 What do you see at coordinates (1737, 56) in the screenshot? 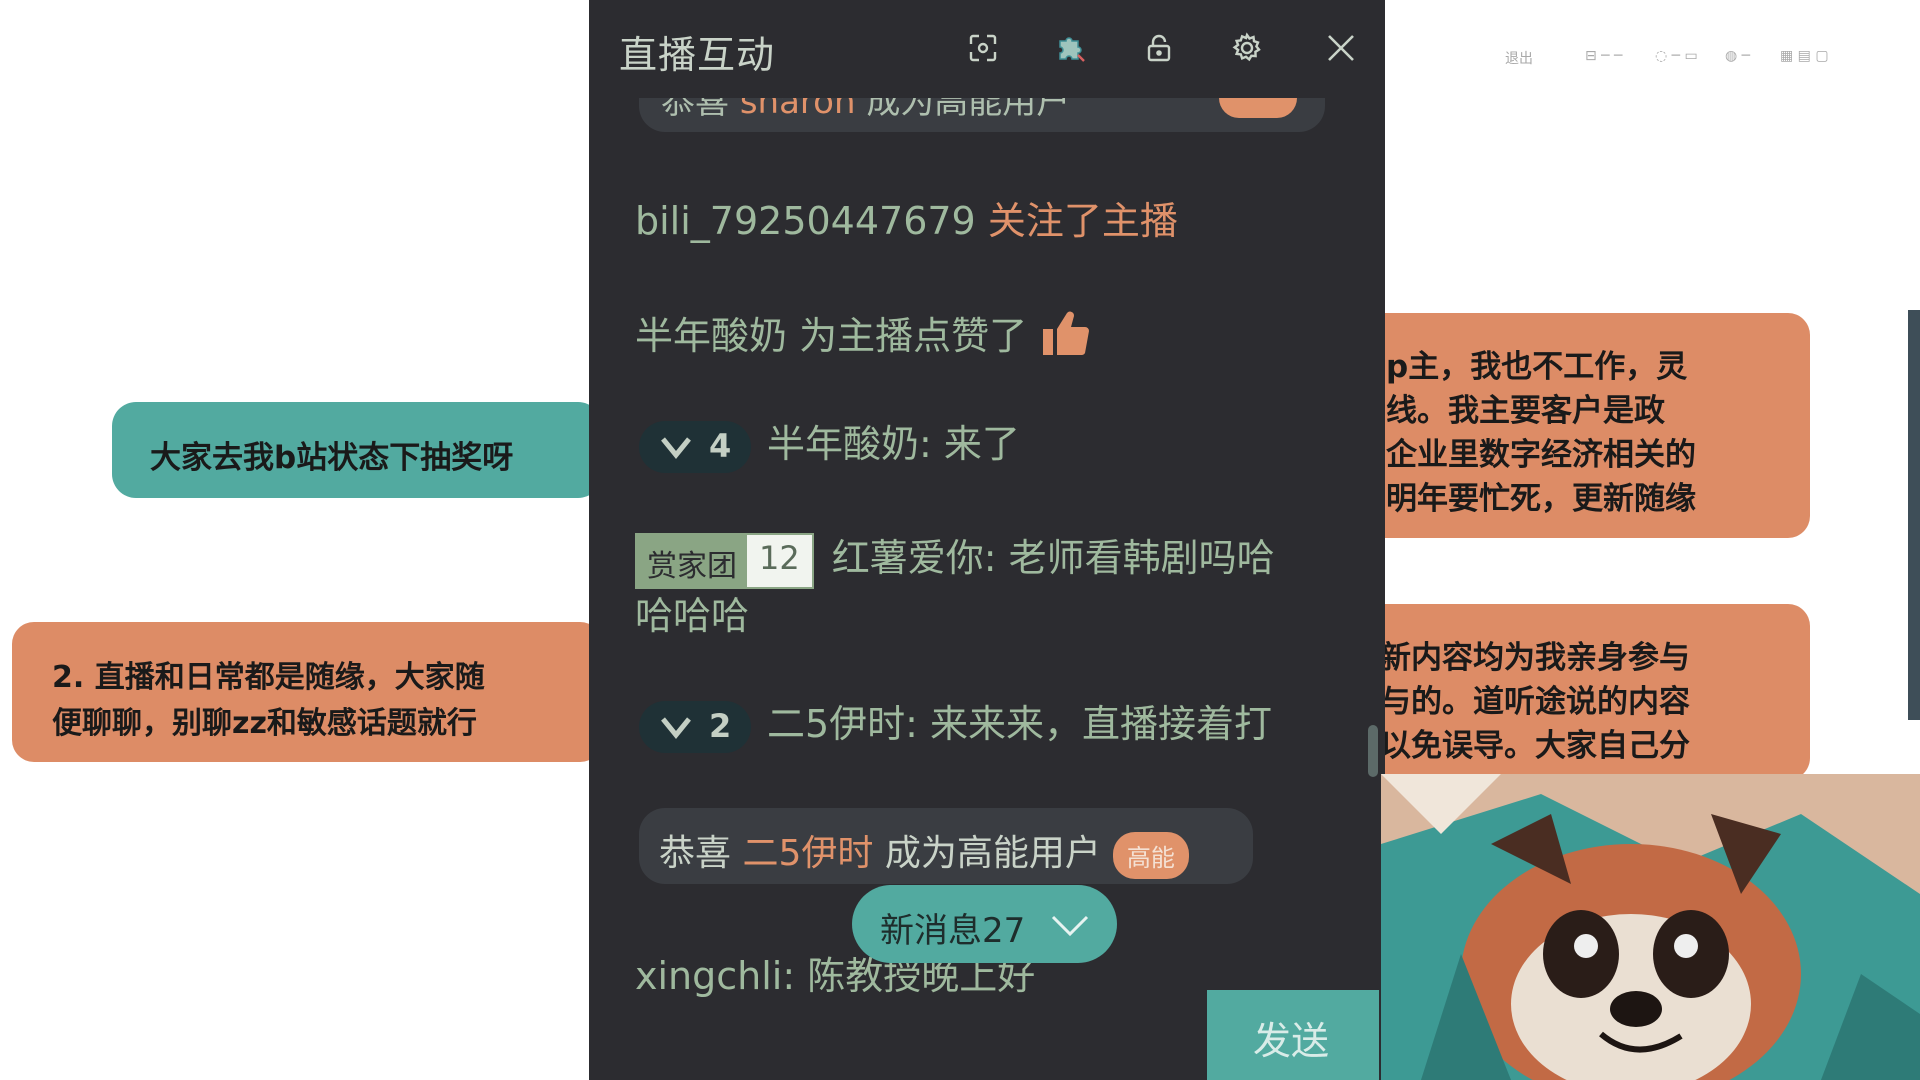
I see `toolbar-icon-3: ◍ ─` at bounding box center [1737, 56].